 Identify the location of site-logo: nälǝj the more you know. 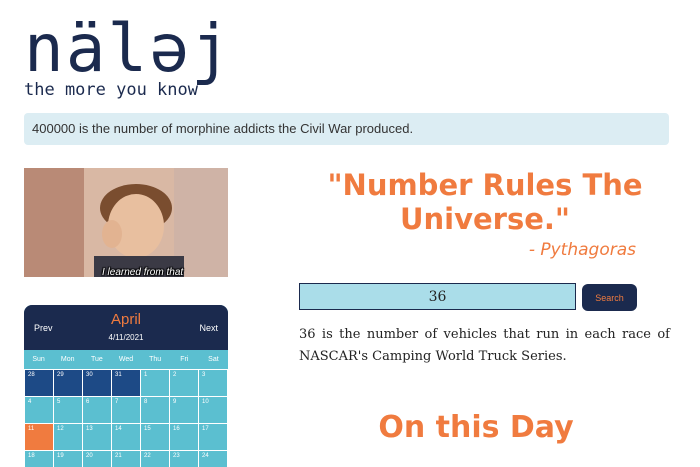
(128, 55).